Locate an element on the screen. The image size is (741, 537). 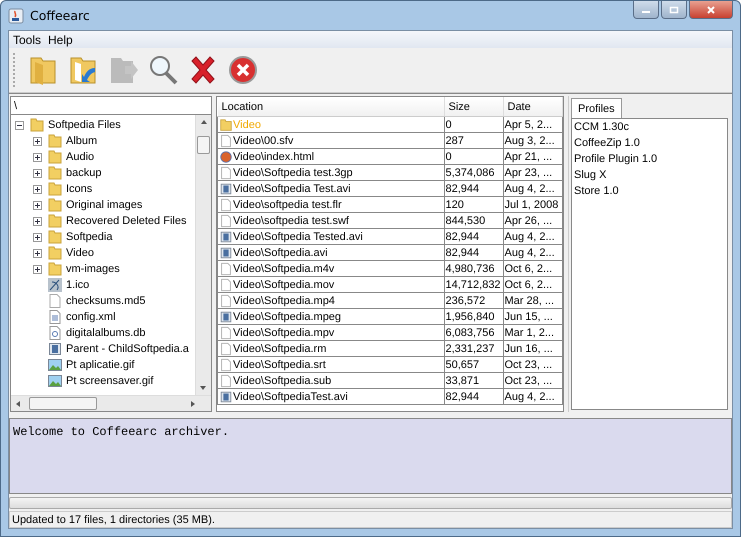
column-header: Size is located at coordinates (473, 106).